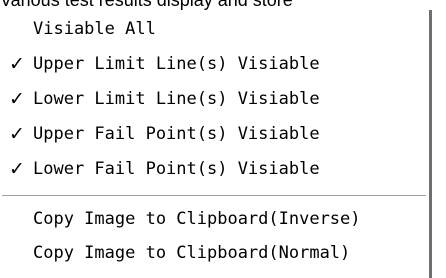  Describe the element at coordinates (214, 196) in the screenshot. I see `menu-separator` at that location.